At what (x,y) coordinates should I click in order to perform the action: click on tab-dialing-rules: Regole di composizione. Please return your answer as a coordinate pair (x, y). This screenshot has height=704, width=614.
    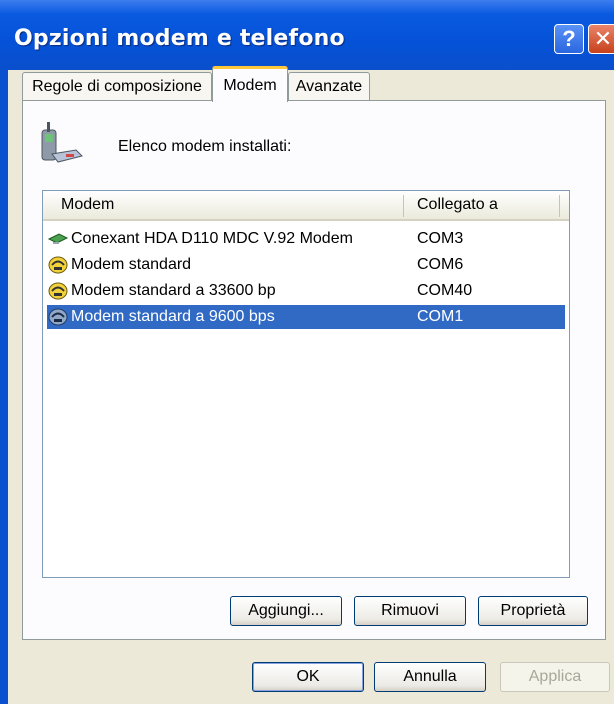
    Looking at the image, I should click on (117, 86).